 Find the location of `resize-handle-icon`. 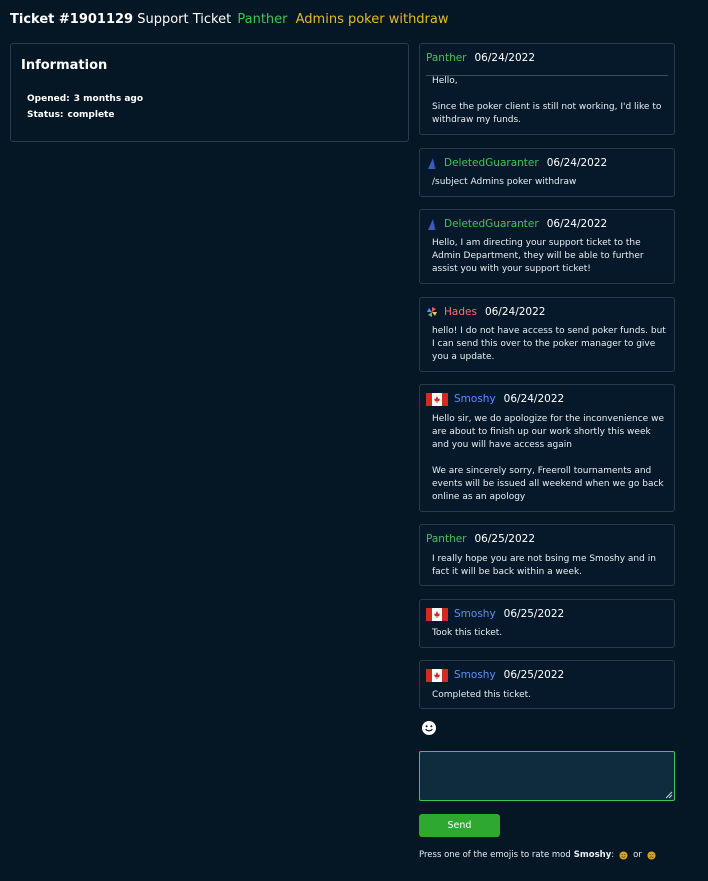

resize-handle-icon is located at coordinates (668, 794).